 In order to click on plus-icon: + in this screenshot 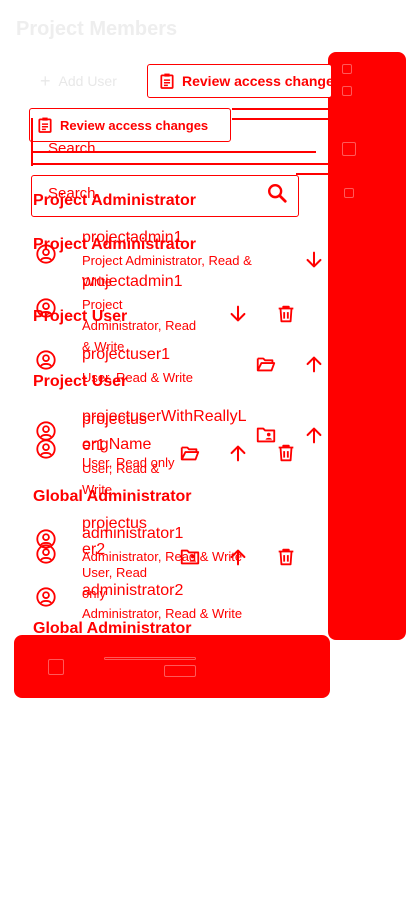, I will do `click(45, 81)`.